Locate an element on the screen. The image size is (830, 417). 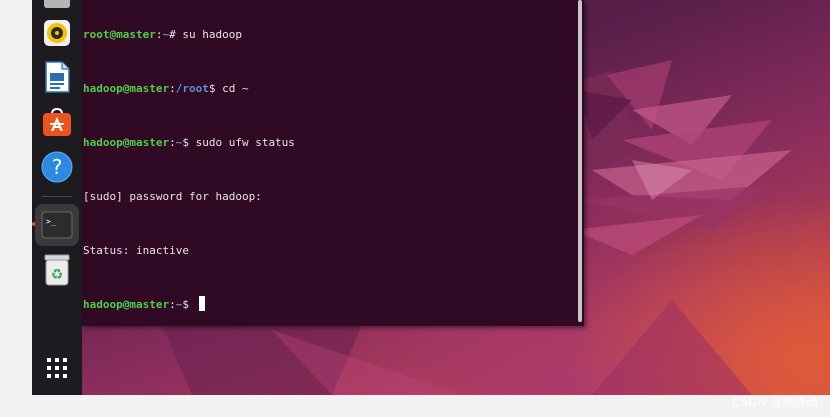
output-text: [sudo] password for hadoop: is located at coordinates (172, 196).